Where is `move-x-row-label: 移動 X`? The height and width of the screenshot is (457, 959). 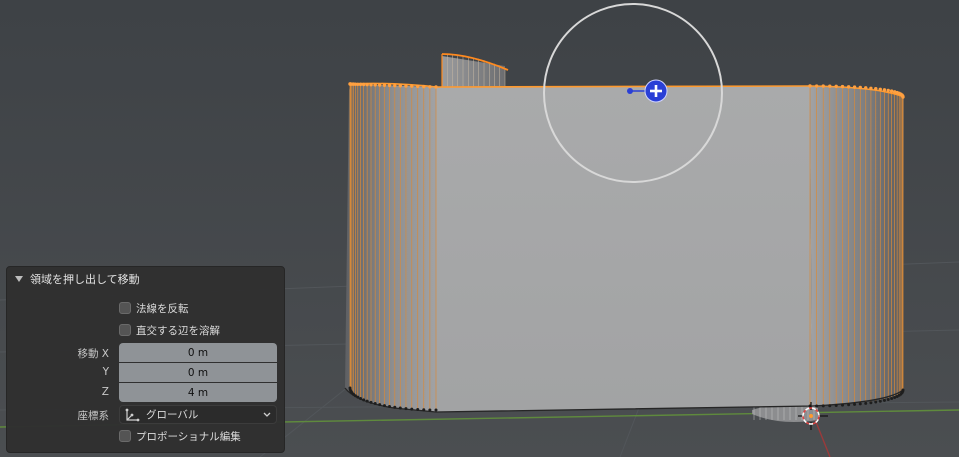
move-x-row-label: 移動 X is located at coordinates (93, 353).